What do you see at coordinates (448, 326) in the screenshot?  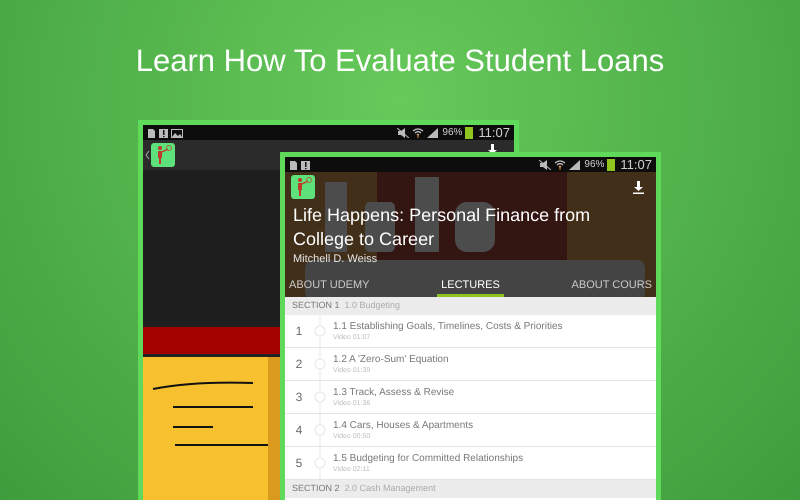 I see `lecture-title: 1.1 Establishing Goals, Timelines, Costs & Priorities` at bounding box center [448, 326].